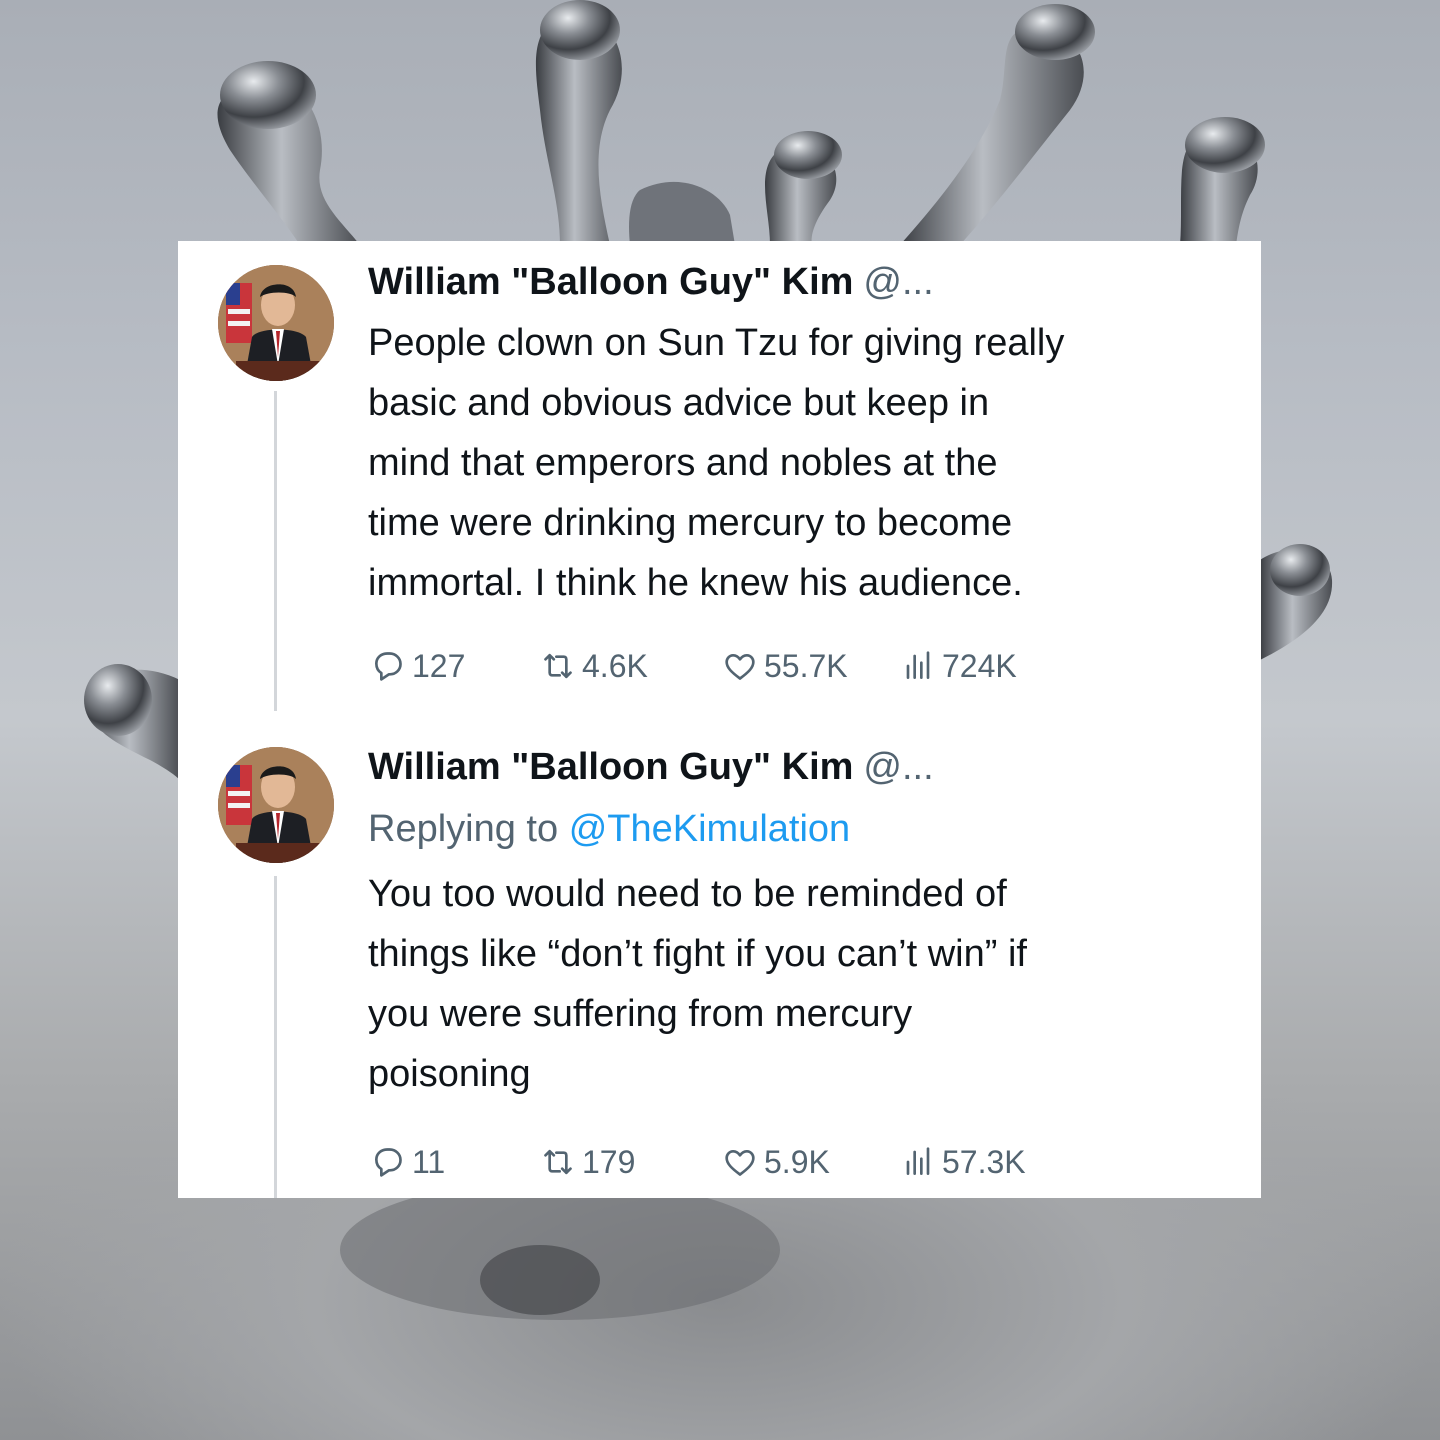  Describe the element at coordinates (741, 123) in the screenshot. I see `mercury-tendrils` at that location.